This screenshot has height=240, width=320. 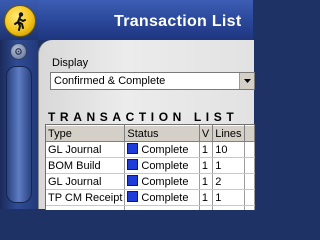 I want to click on table-row: TP CM Receipt Complete 1 1, so click(x=150, y=197).